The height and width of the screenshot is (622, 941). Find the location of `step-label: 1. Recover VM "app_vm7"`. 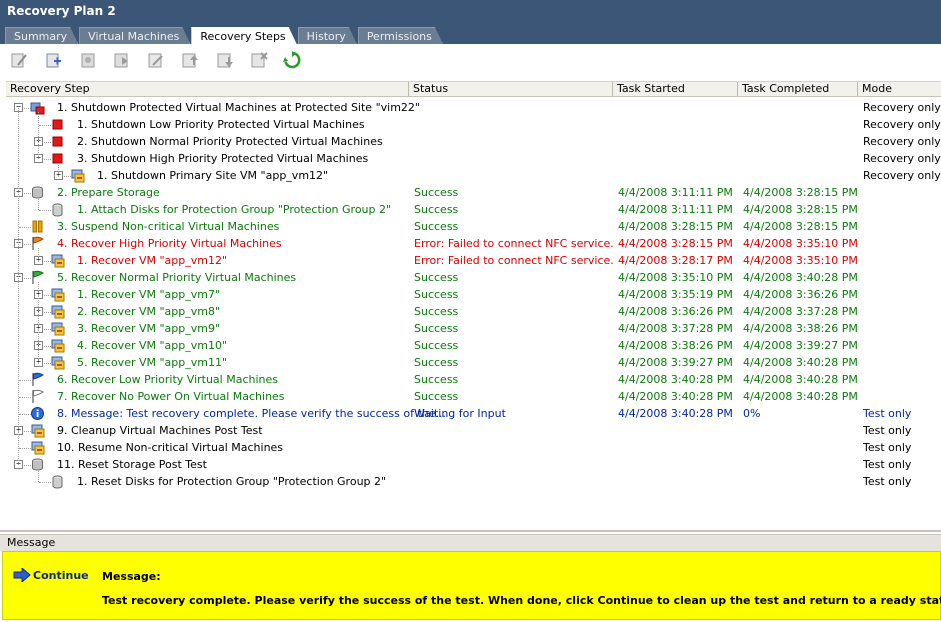

step-label: 1. Recover VM "app_vm7" is located at coordinates (149, 294).